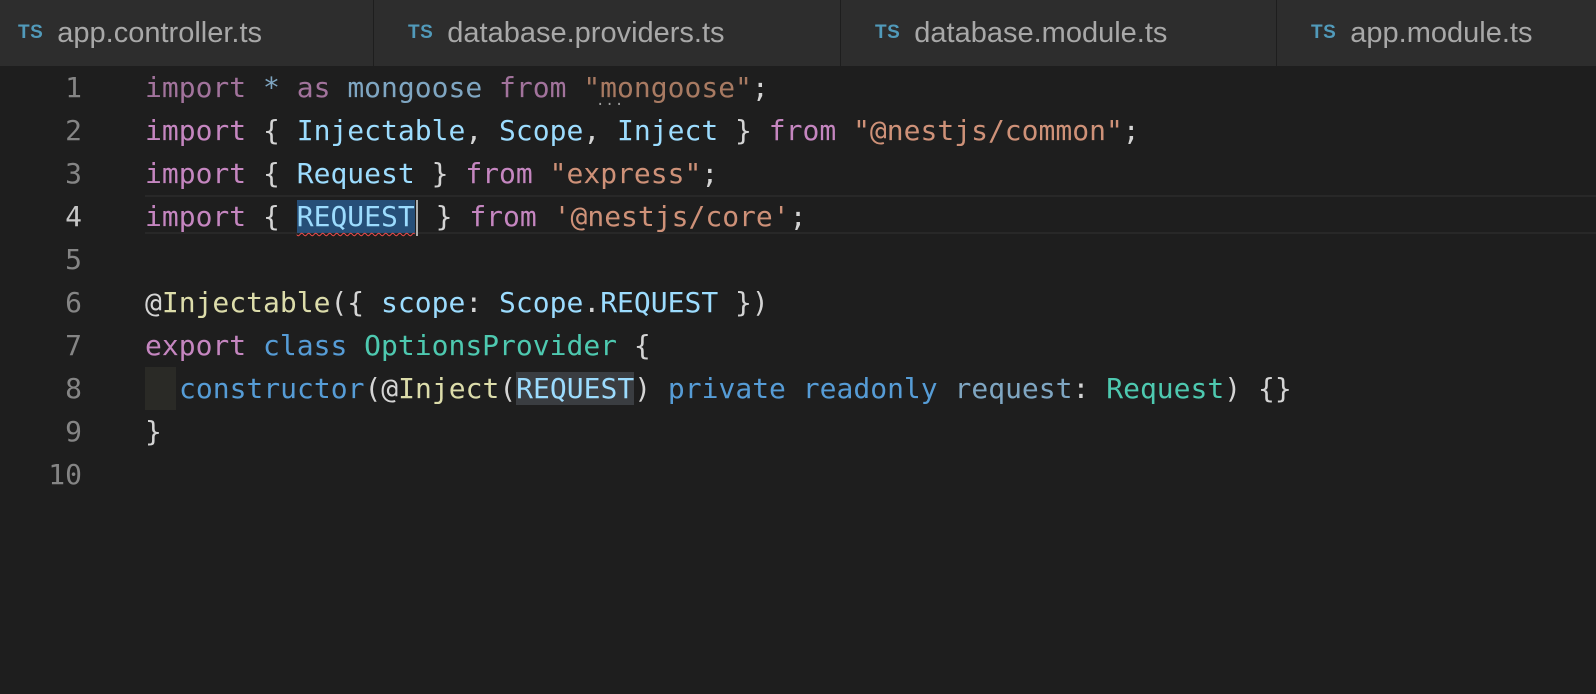  I want to click on tab-label: database.providers.ts, so click(586, 32).